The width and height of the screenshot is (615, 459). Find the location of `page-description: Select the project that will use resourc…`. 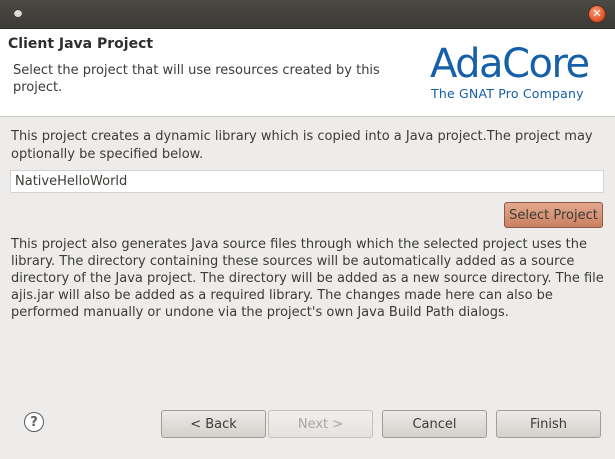

page-description: Select the project that will use resourc… is located at coordinates (196, 79).